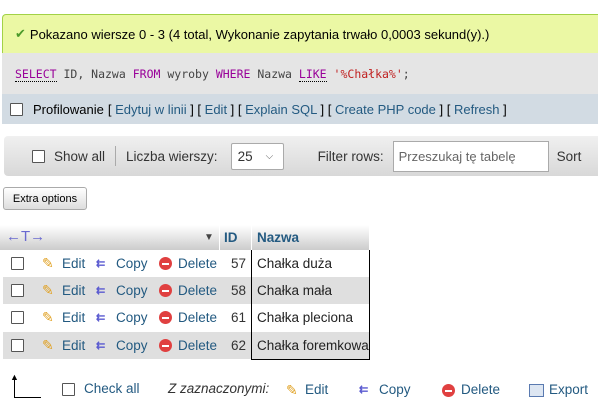 Image resolution: width=598 pixels, height=411 pixels. What do you see at coordinates (36, 74) in the screenshot?
I see `sql-keyword: SELECT` at bounding box center [36, 74].